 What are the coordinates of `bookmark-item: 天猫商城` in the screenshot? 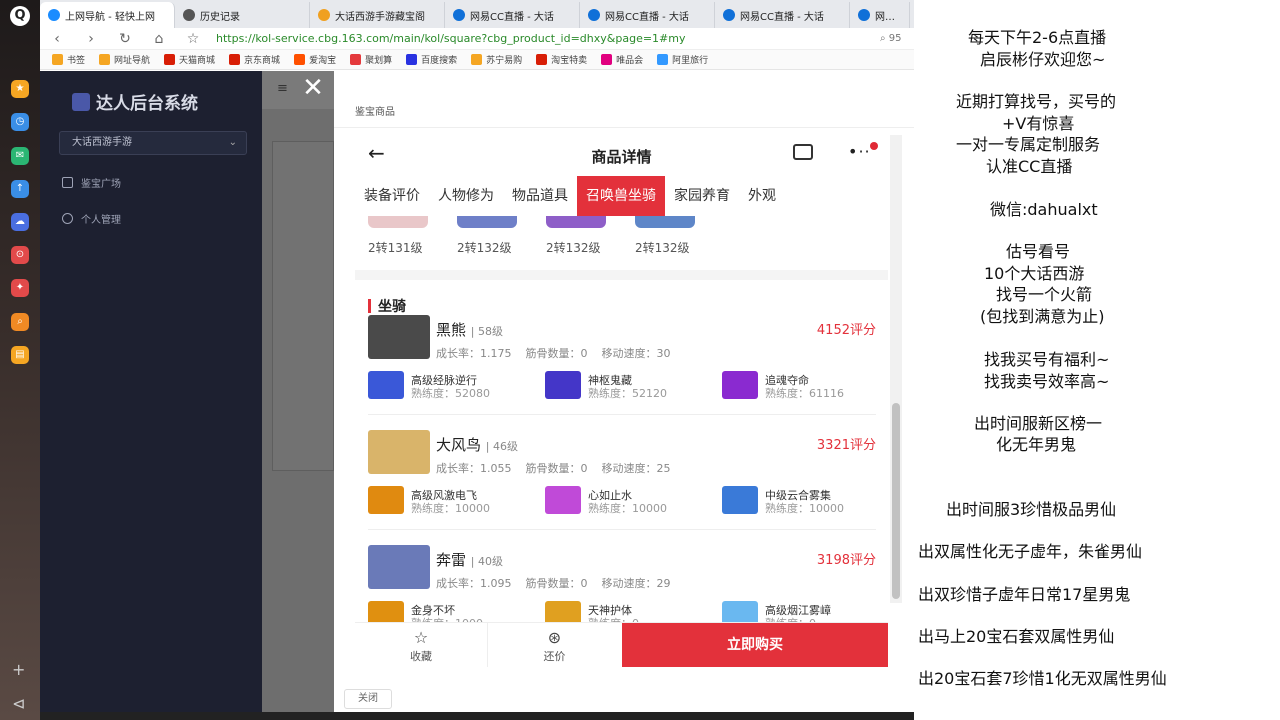 It's located at (189, 59).